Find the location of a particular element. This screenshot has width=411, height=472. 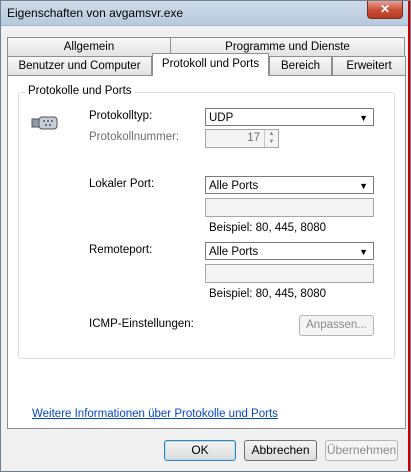

remote-port-example: Beispiel: 80, 445, 8080 is located at coordinates (268, 294).